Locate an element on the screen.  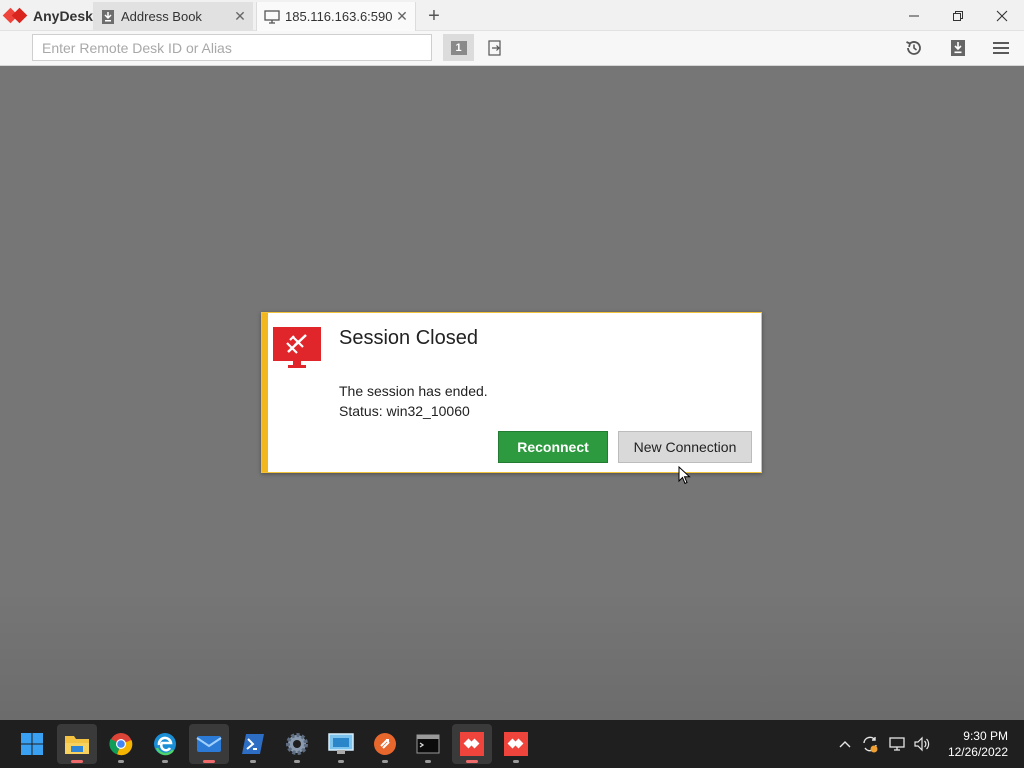
sync-icon is located at coordinates (870, 744).